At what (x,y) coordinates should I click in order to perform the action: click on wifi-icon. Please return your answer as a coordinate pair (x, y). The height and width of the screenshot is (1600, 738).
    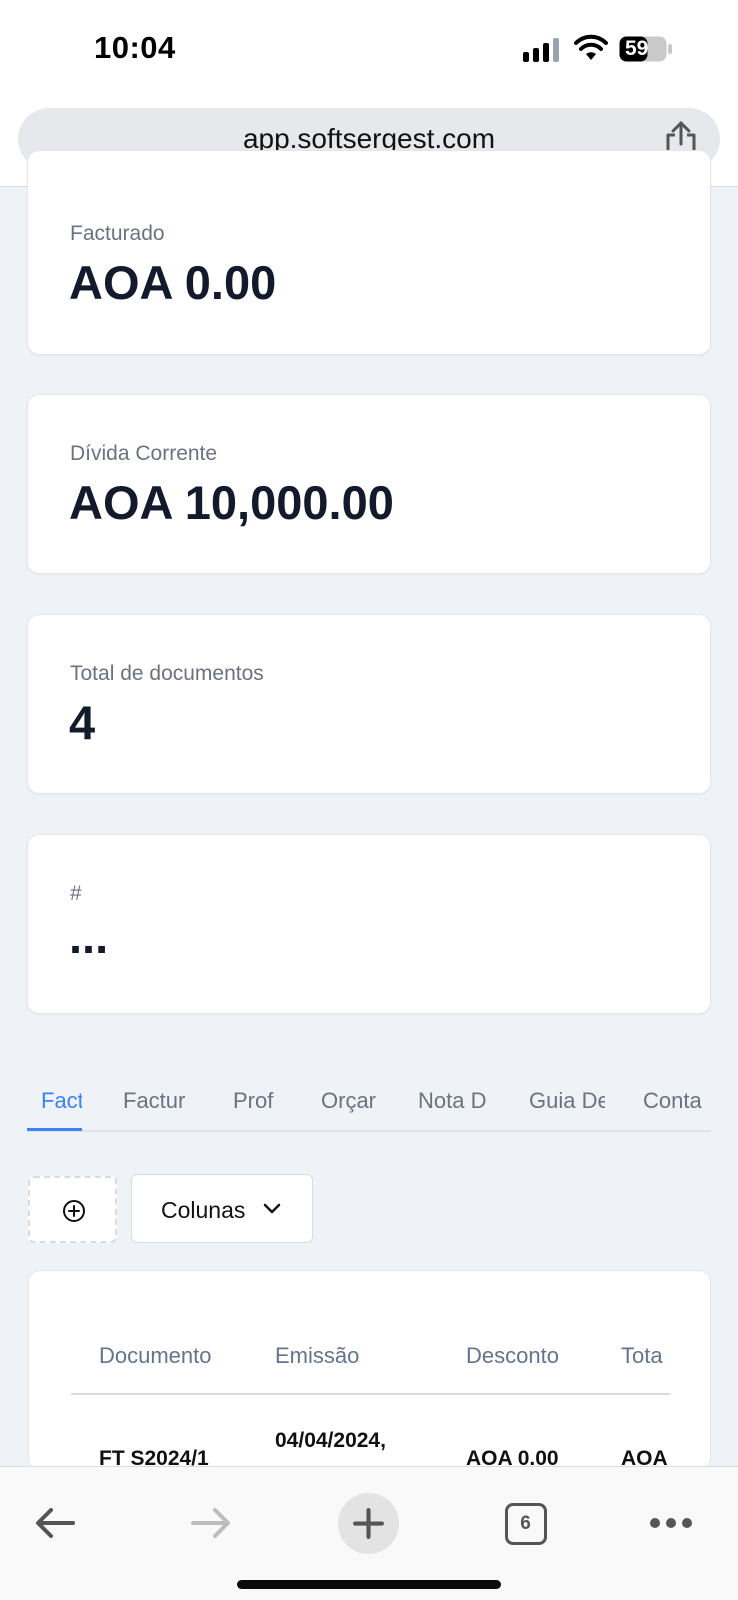
    Looking at the image, I should click on (591, 47).